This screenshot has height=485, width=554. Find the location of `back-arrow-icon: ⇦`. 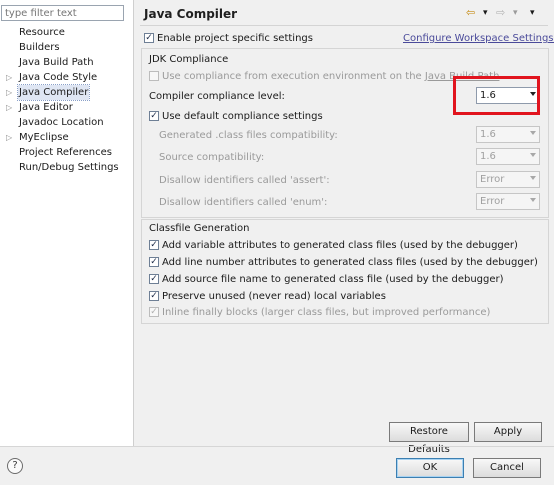

back-arrow-icon: ⇦ is located at coordinates (470, 13).